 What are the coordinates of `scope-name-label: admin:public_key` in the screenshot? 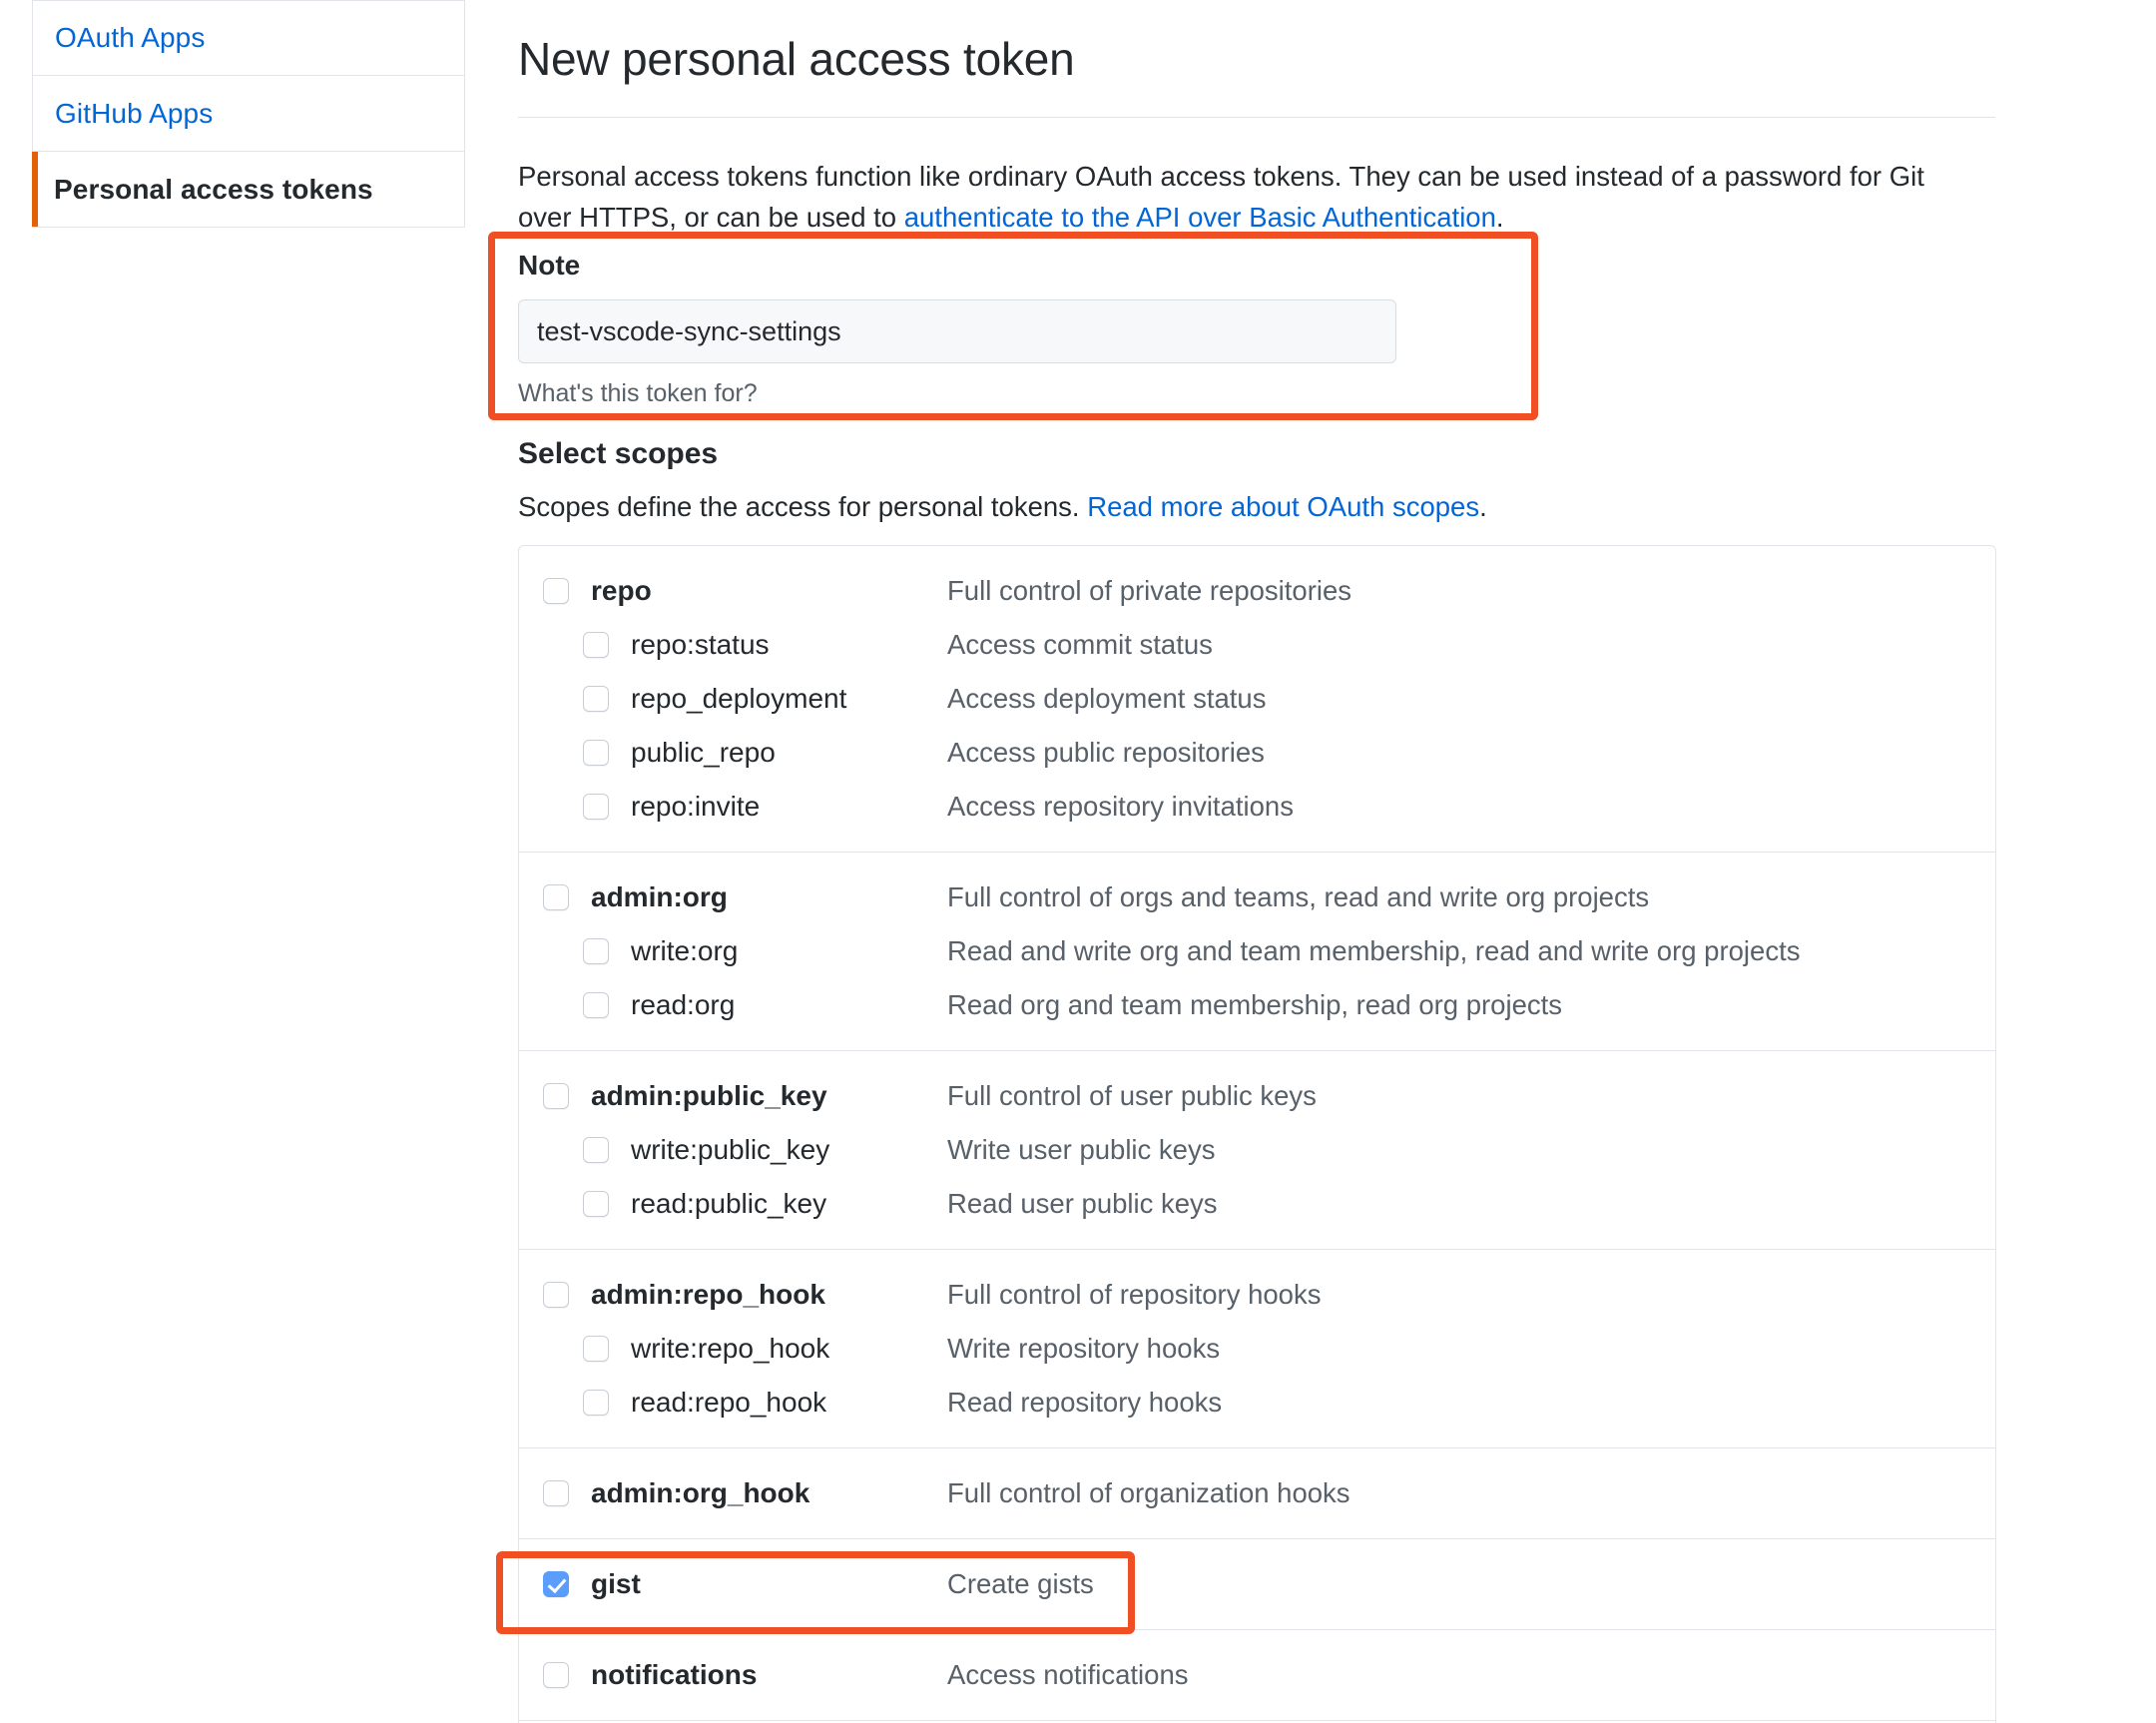 It's located at (709, 1095).